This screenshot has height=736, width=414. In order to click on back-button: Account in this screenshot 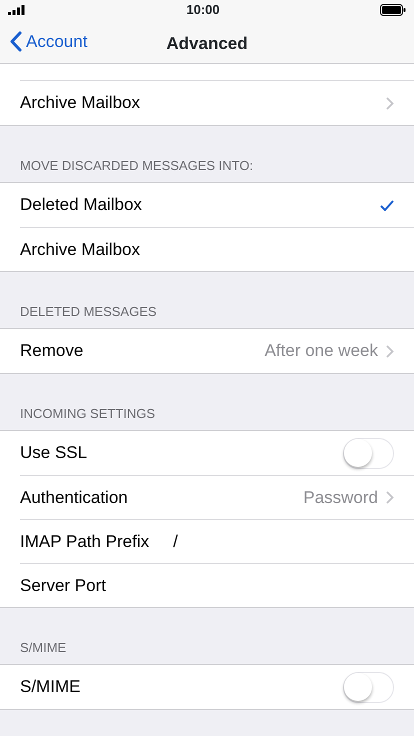, I will do `click(44, 41)`.